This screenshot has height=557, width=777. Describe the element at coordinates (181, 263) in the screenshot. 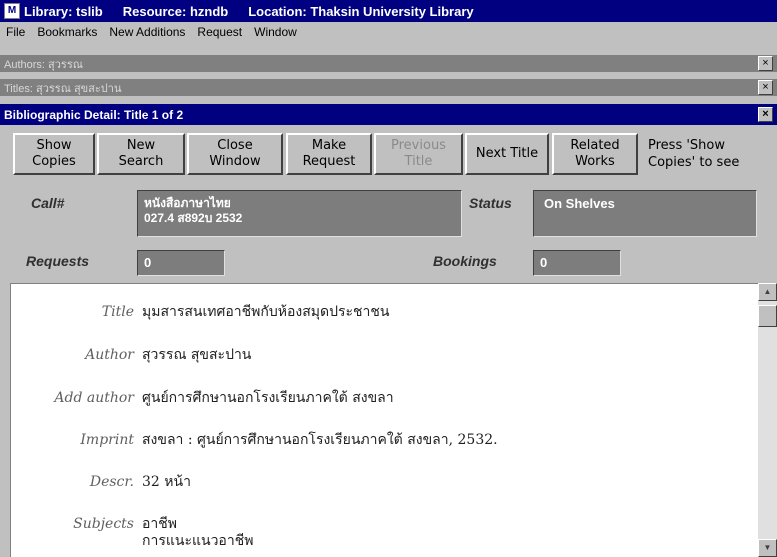

I see `requests-field: 0` at that location.